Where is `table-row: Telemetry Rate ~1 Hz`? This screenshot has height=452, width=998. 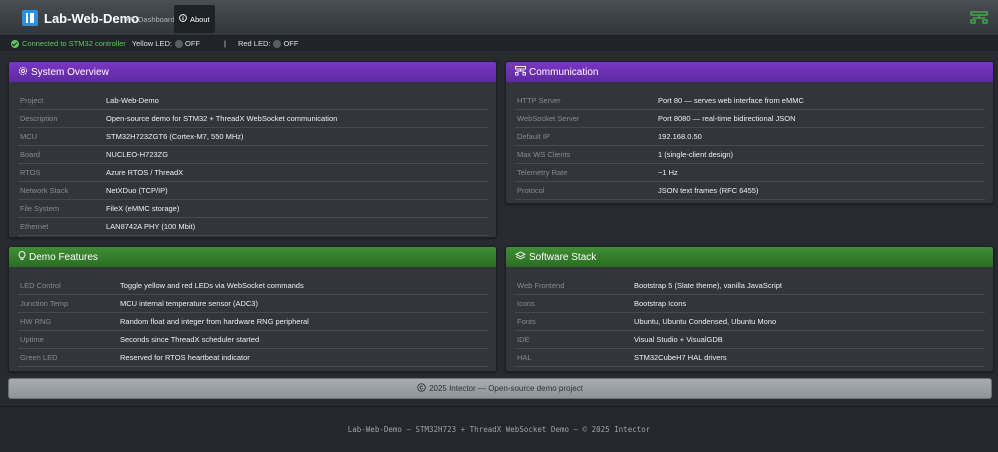
table-row: Telemetry Rate ~1 Hz is located at coordinates (750, 172).